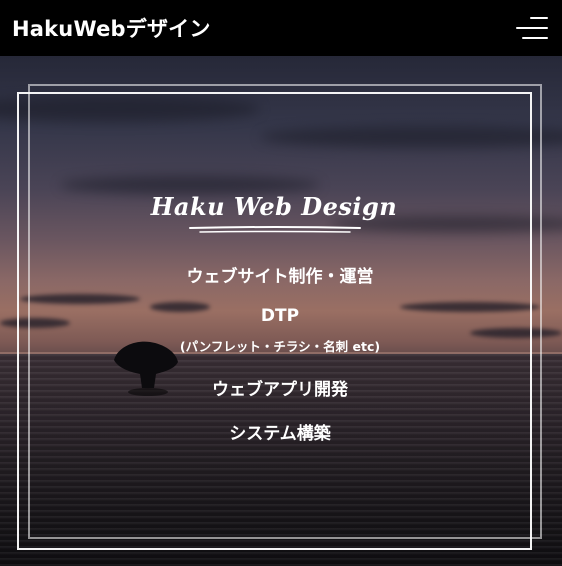 The height and width of the screenshot is (566, 562). What do you see at coordinates (111, 28) in the screenshot?
I see `site-title: HakuWebデザイン` at bounding box center [111, 28].